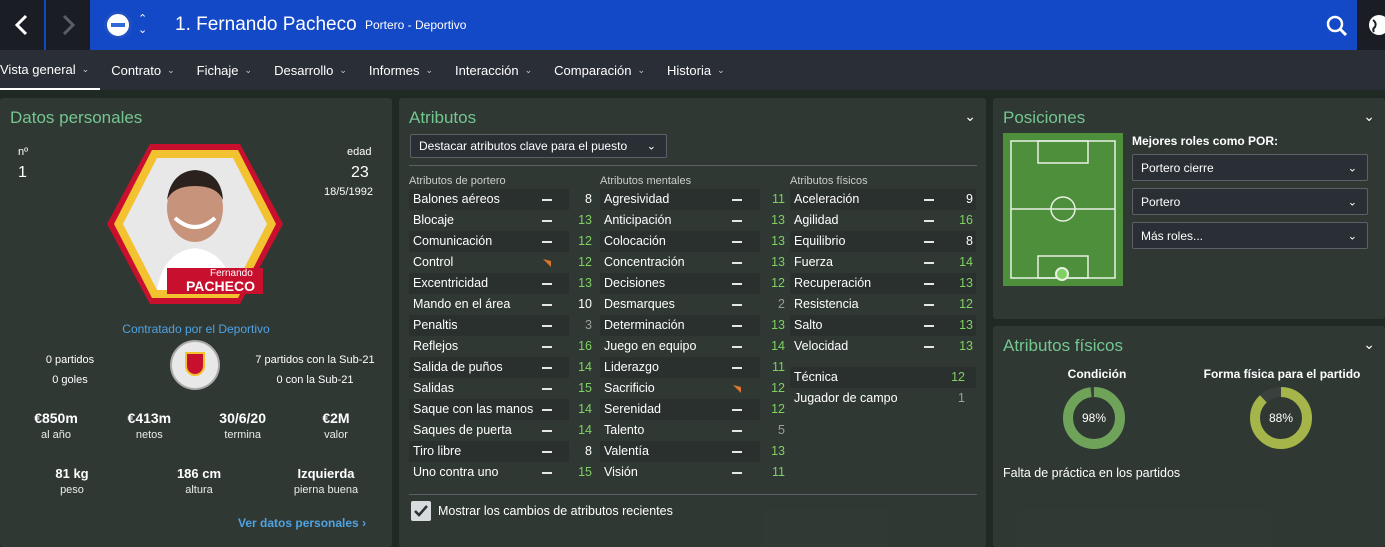 The width and height of the screenshot is (1385, 547). Describe the element at coordinates (1371, 25) in the screenshot. I see `world-button` at that location.